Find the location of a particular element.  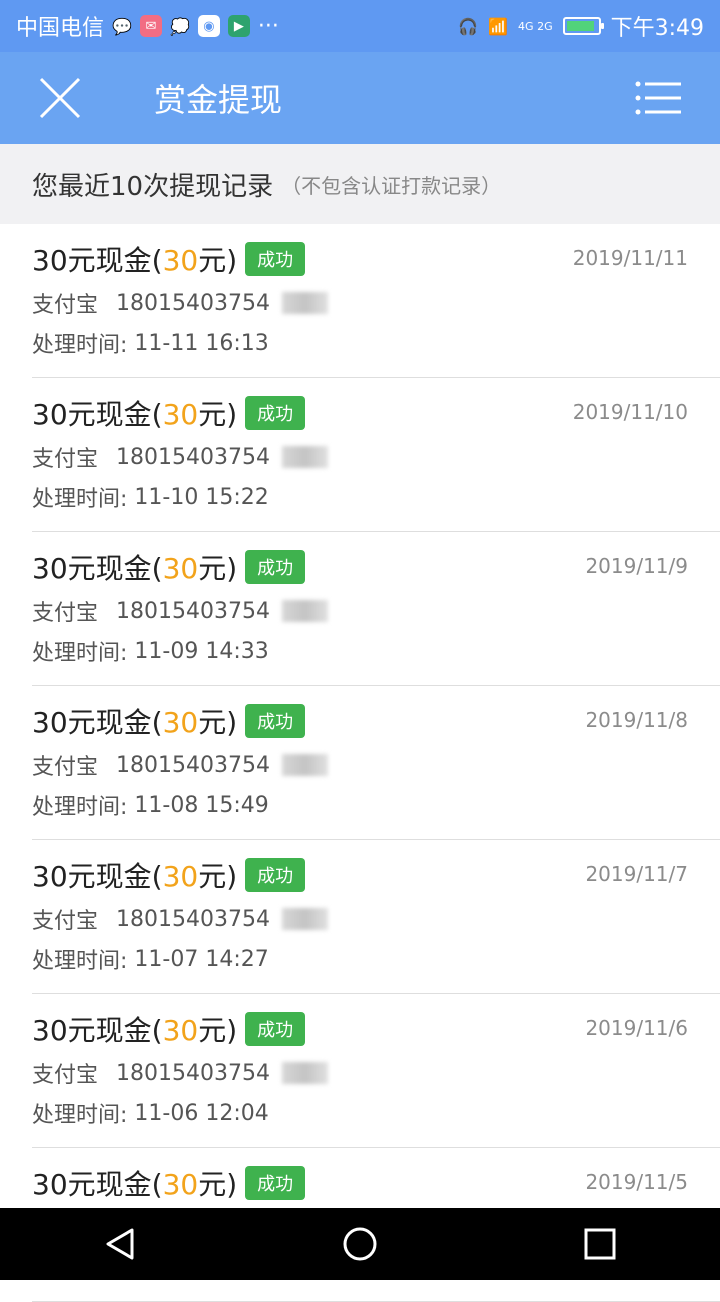

nav-back-button is located at coordinates (120, 1244).